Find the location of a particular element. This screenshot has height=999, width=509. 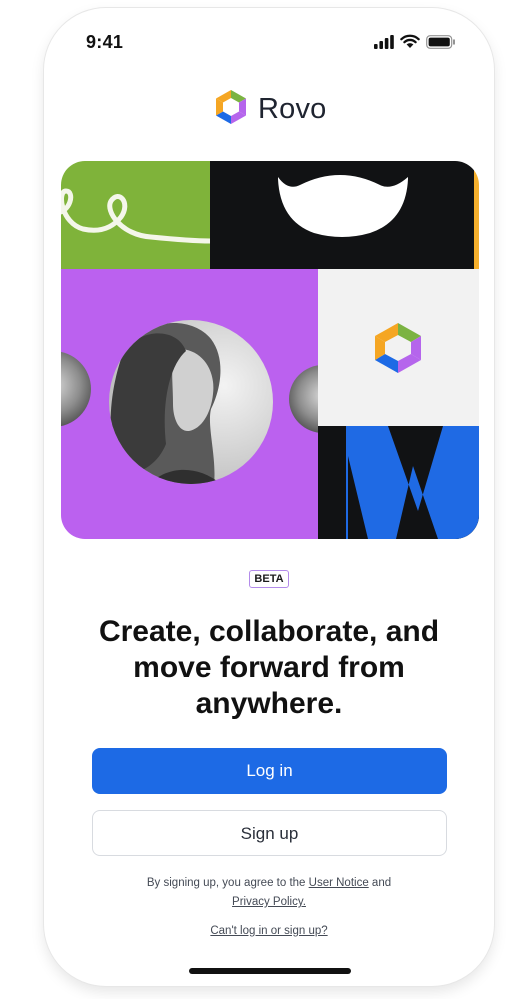

status-icons is located at coordinates (415, 44).